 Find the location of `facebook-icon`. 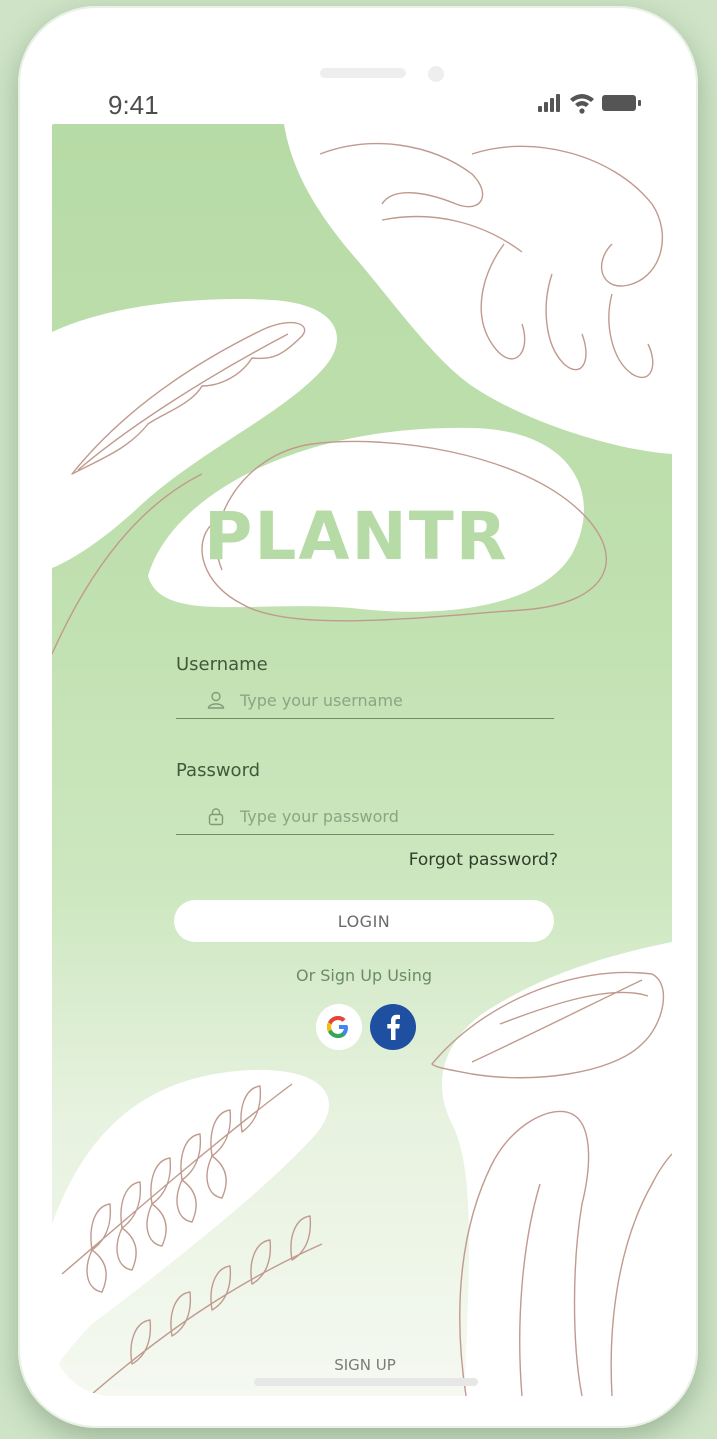

facebook-icon is located at coordinates (393, 1027).